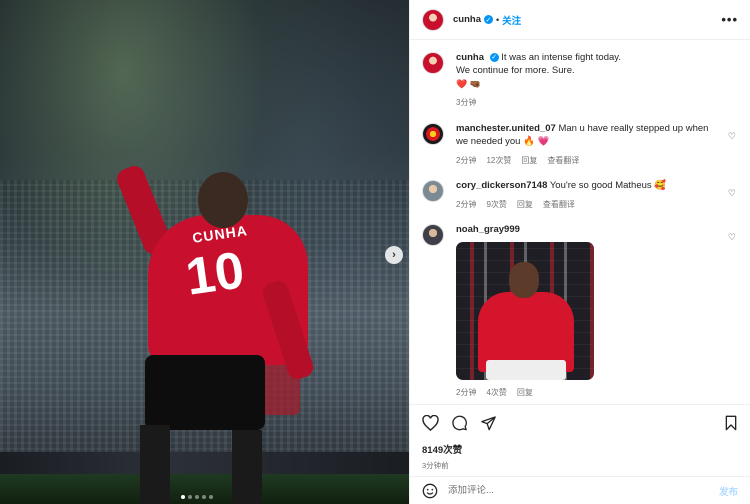 This screenshot has width=750, height=504. I want to click on player-head, so click(223, 200).